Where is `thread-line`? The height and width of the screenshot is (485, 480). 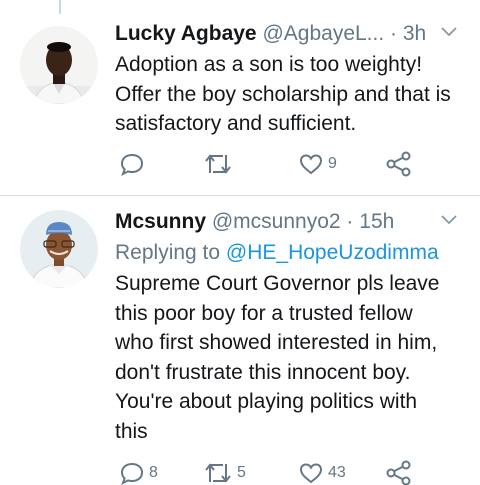 thread-line is located at coordinates (60, 7).